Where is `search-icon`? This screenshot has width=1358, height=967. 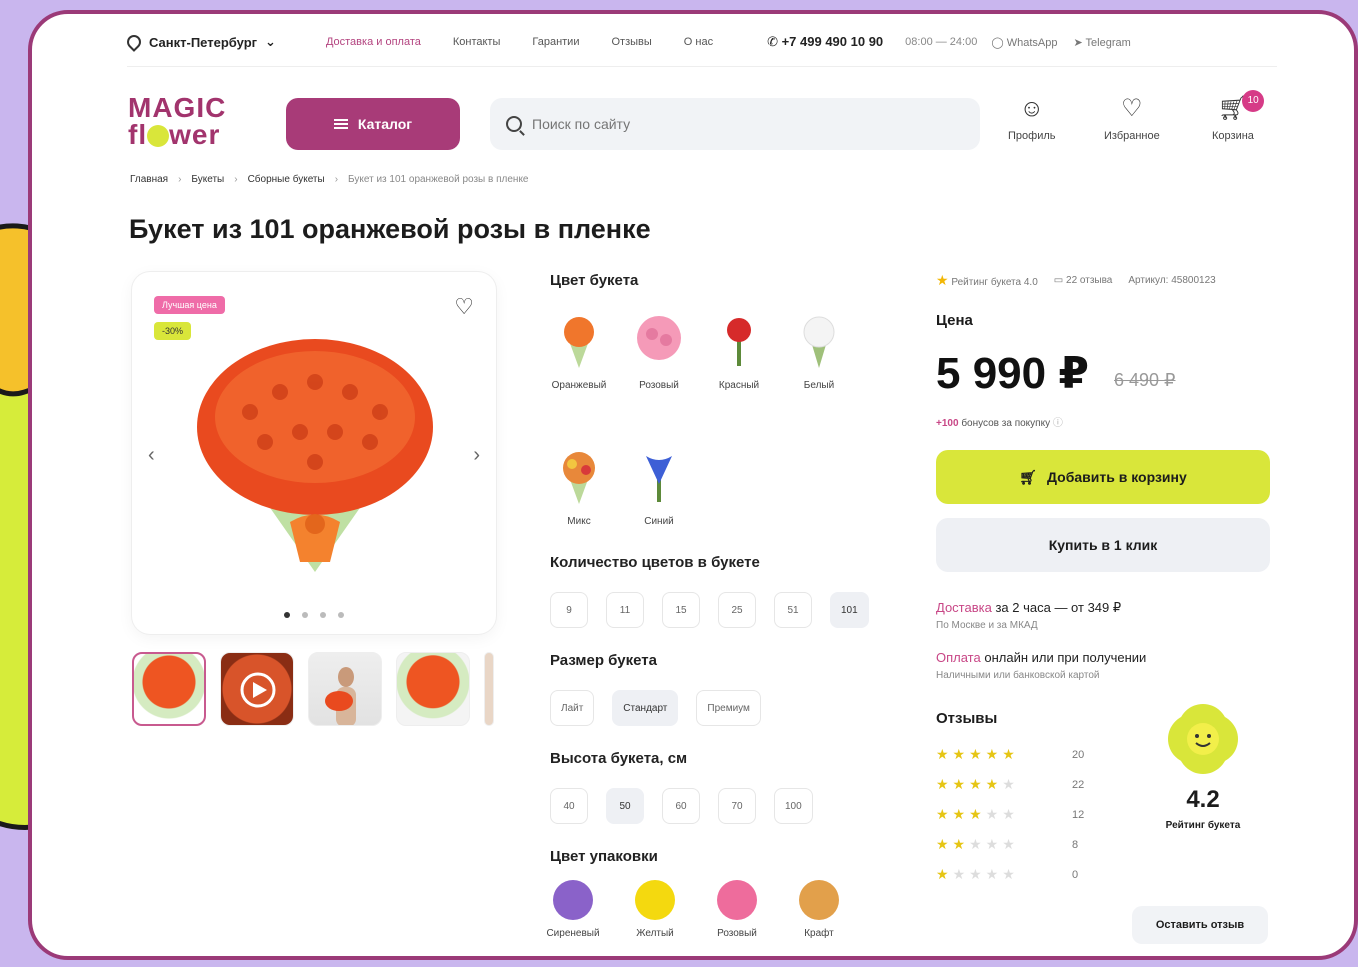
search-icon is located at coordinates (514, 124).